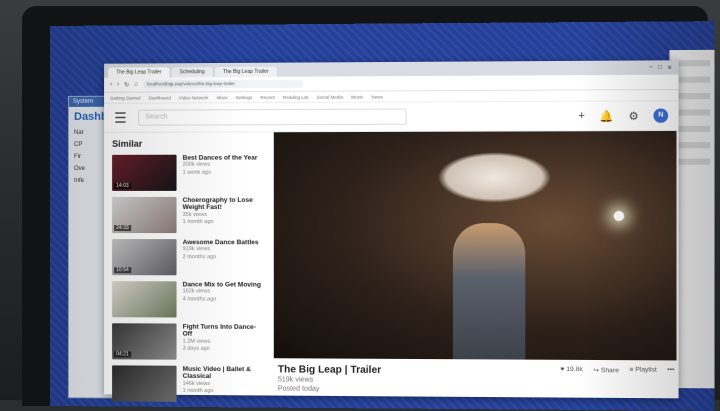  I want to click on video-title: Music Video | Ballet & Classical, so click(222, 374).